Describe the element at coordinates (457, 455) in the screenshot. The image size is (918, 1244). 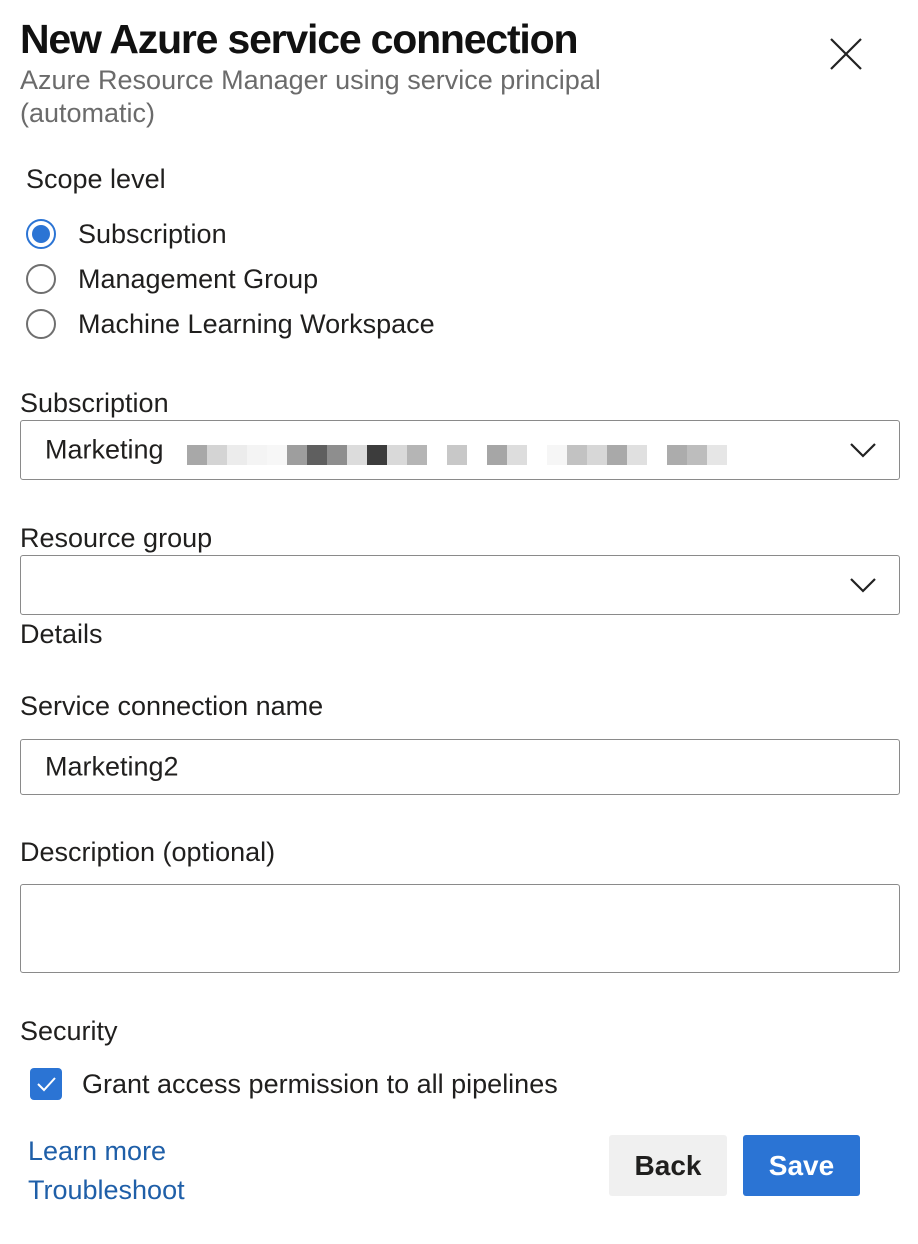
I see `redacted-subscription-id` at that location.